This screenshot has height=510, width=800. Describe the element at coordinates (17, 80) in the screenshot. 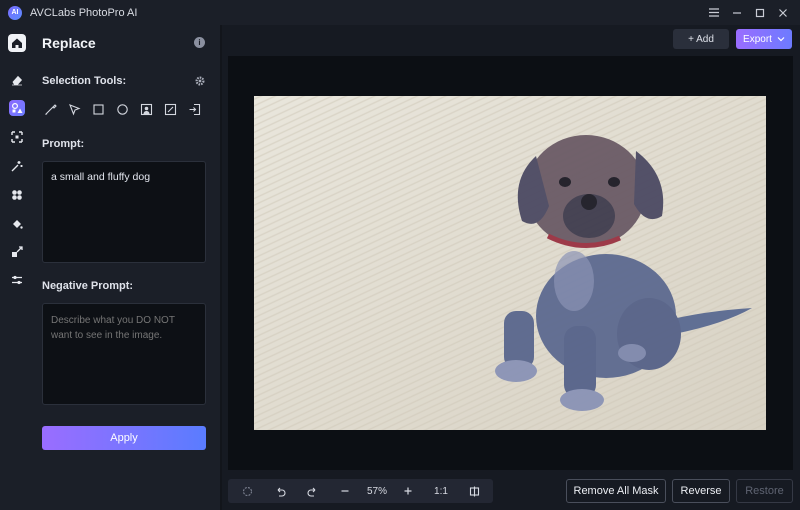

I see `eraser-icon` at that location.